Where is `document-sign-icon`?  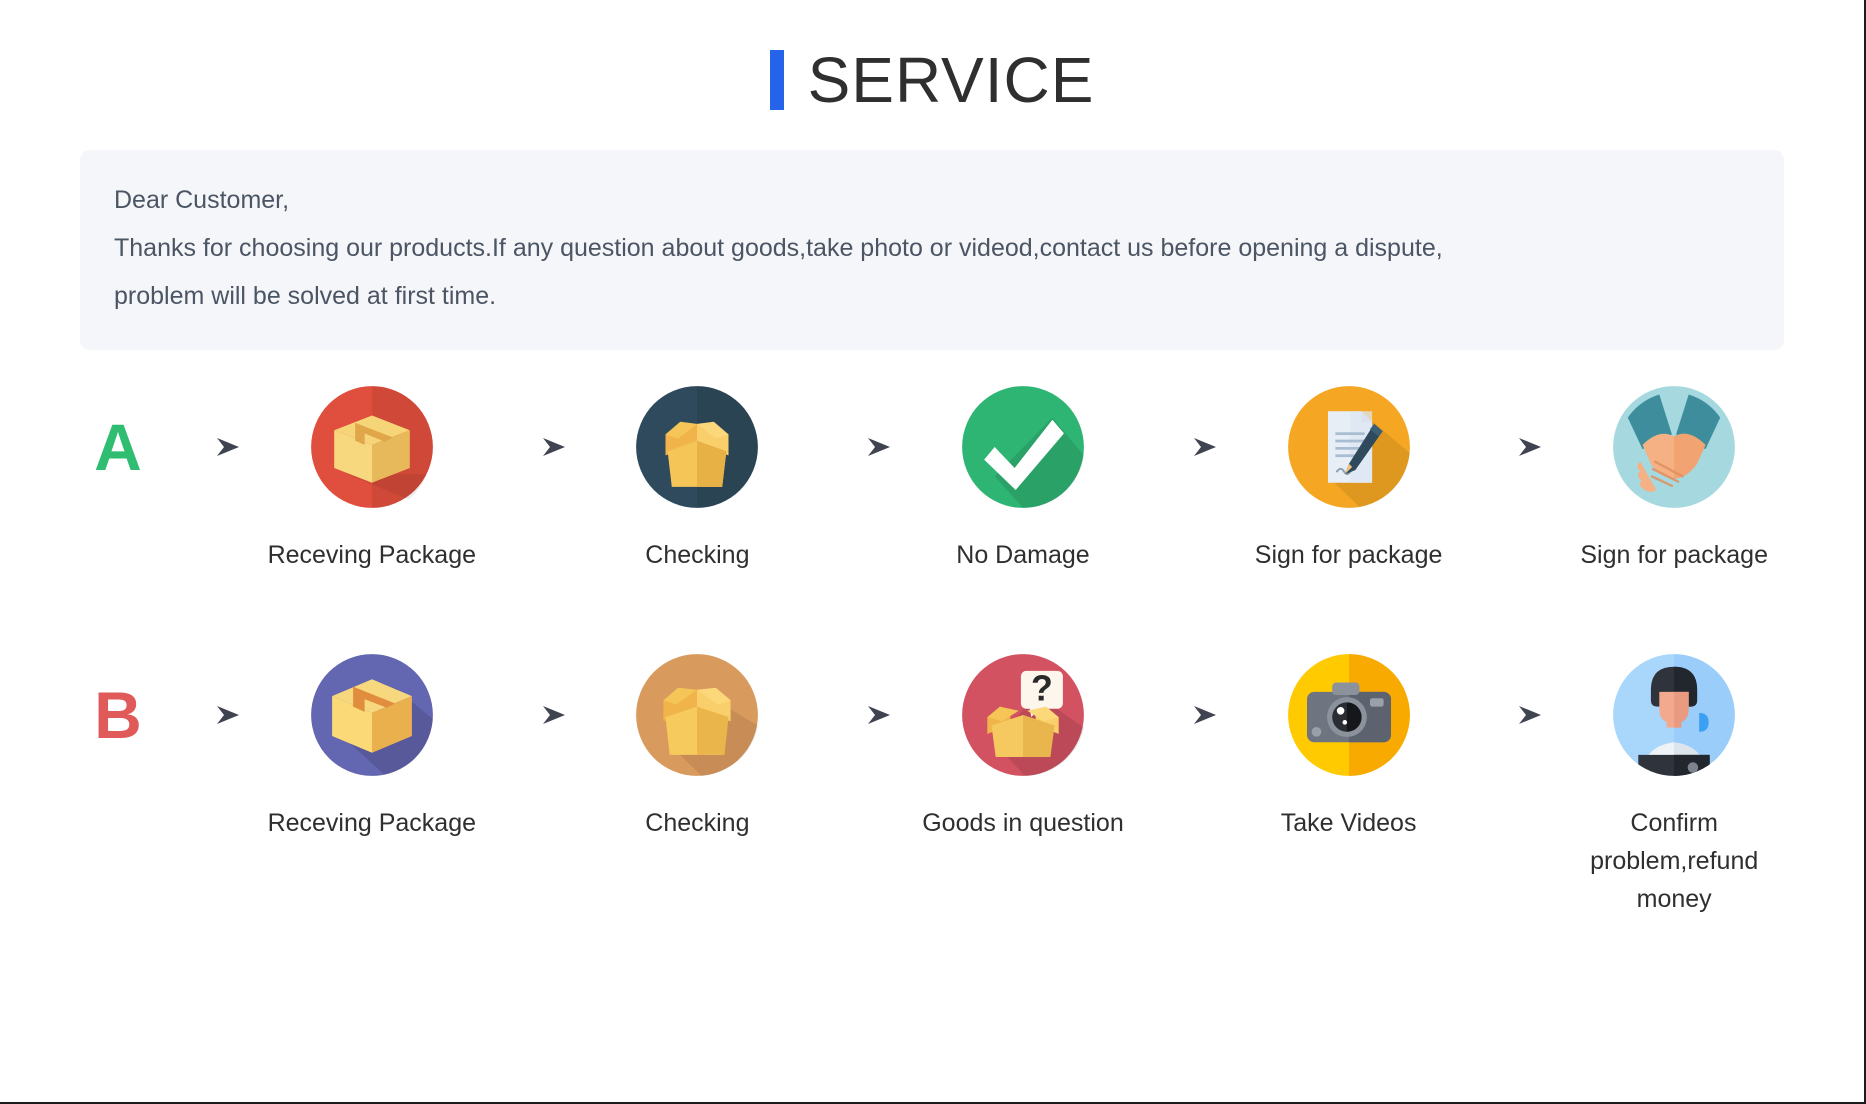
document-sign-icon is located at coordinates (1349, 447).